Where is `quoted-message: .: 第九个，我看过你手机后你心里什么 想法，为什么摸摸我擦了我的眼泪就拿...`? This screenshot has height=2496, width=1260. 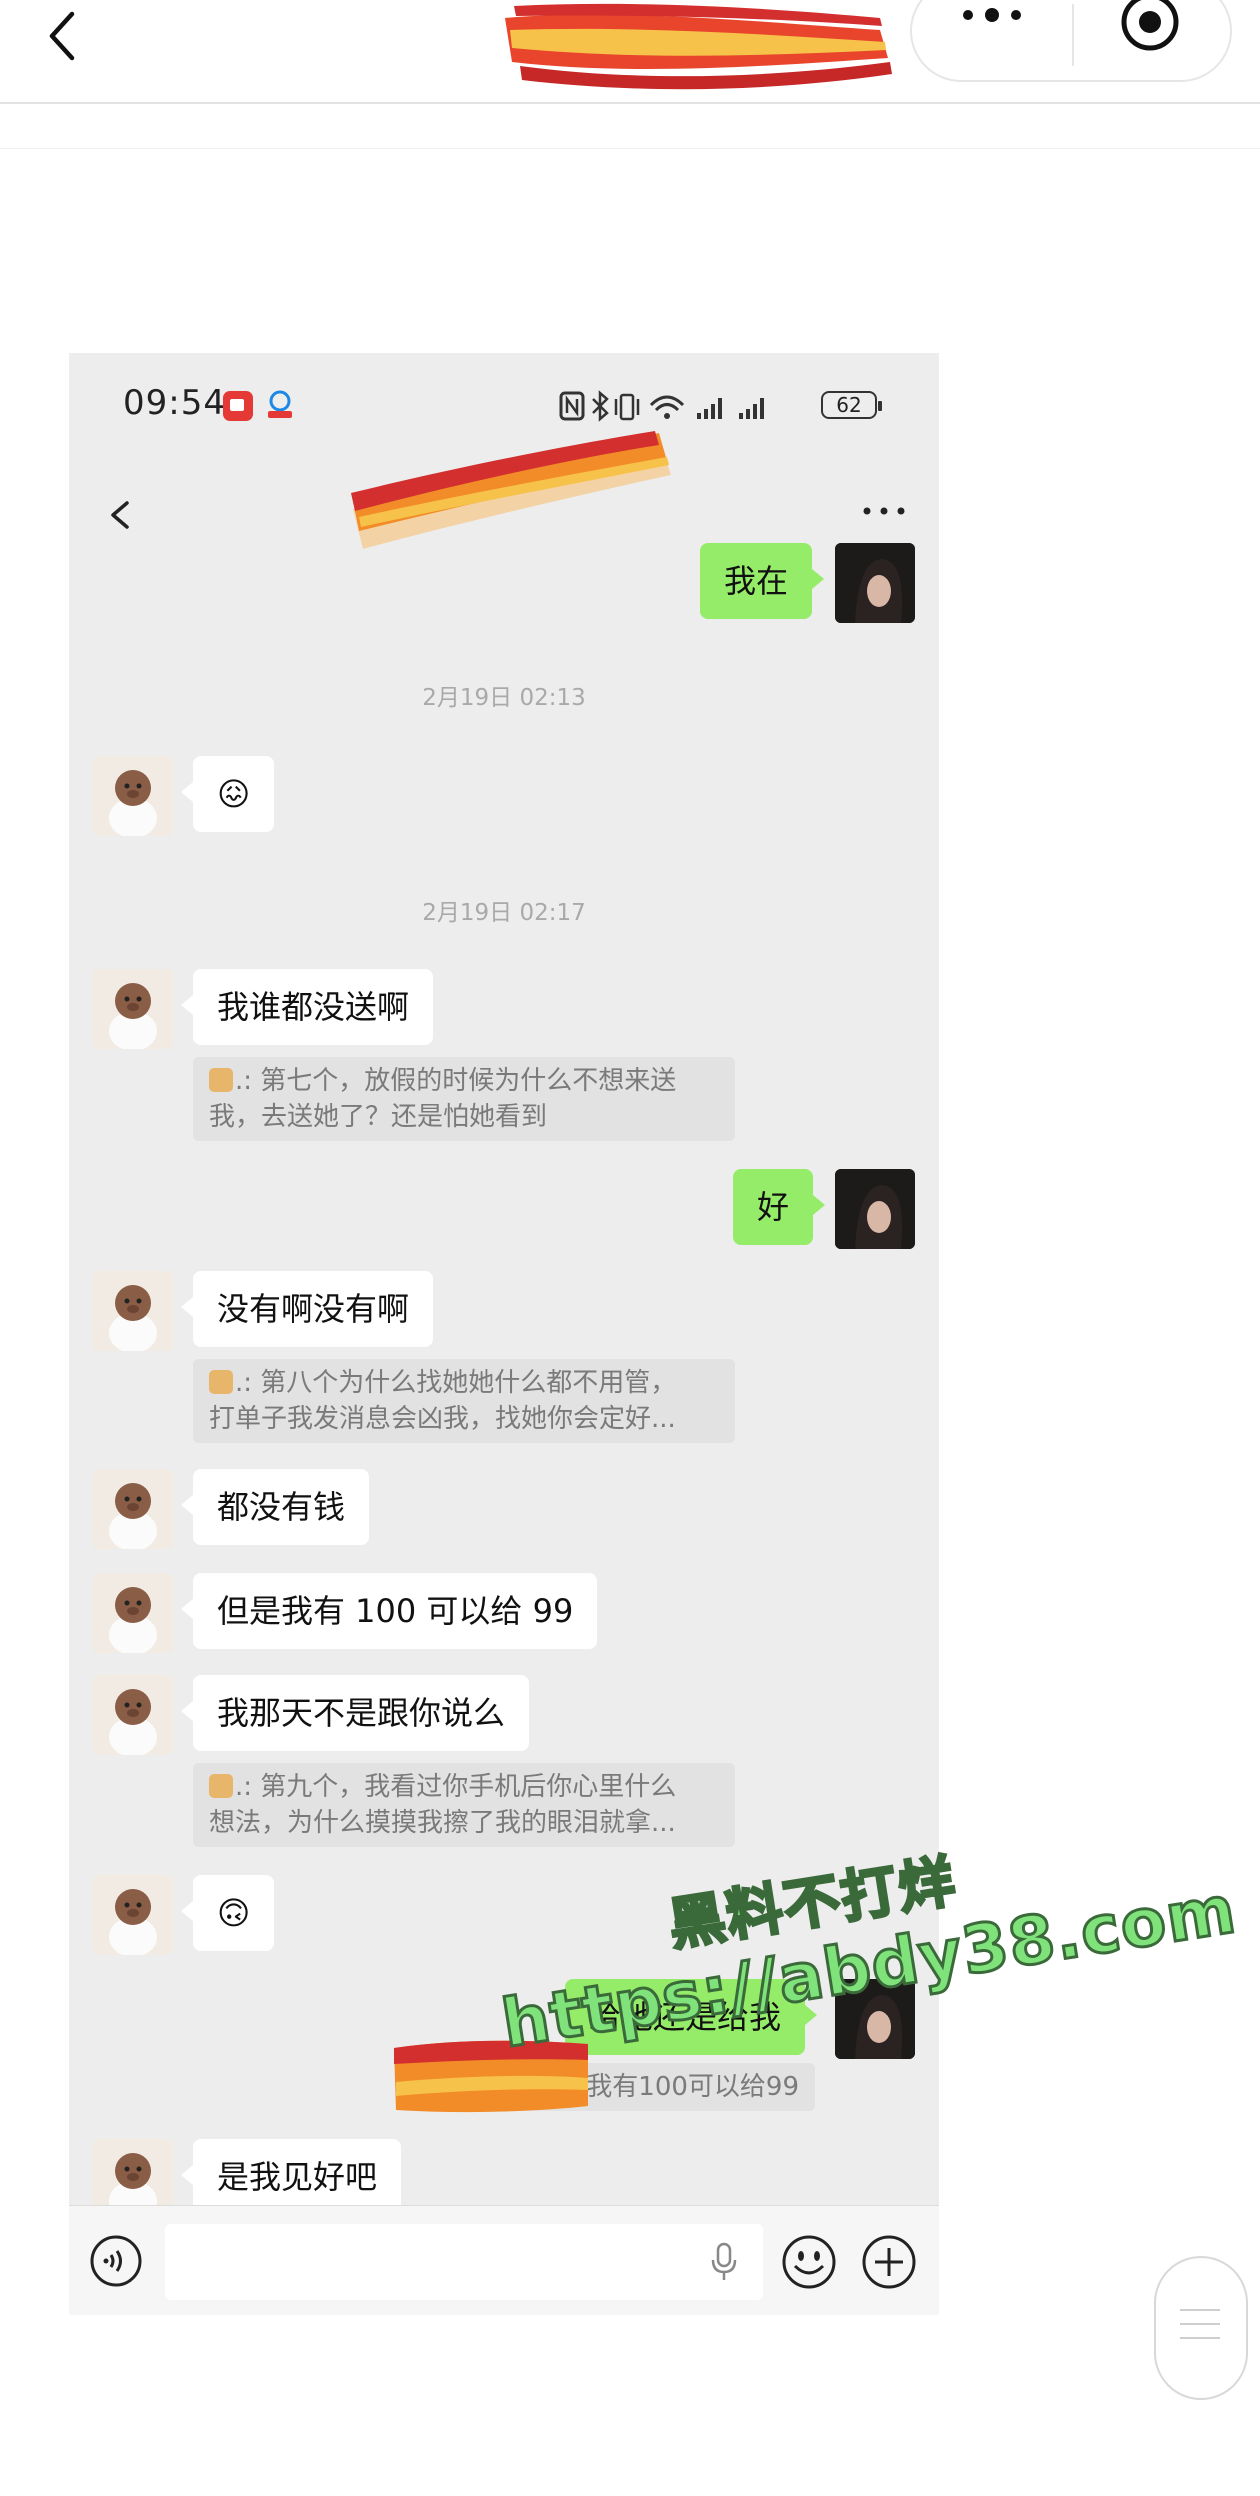
quoted-message: .: 第九个，我看过你手机后你心里什么 想法，为什么摸摸我擦了我的眼泪就拿... is located at coordinates (464, 1805).